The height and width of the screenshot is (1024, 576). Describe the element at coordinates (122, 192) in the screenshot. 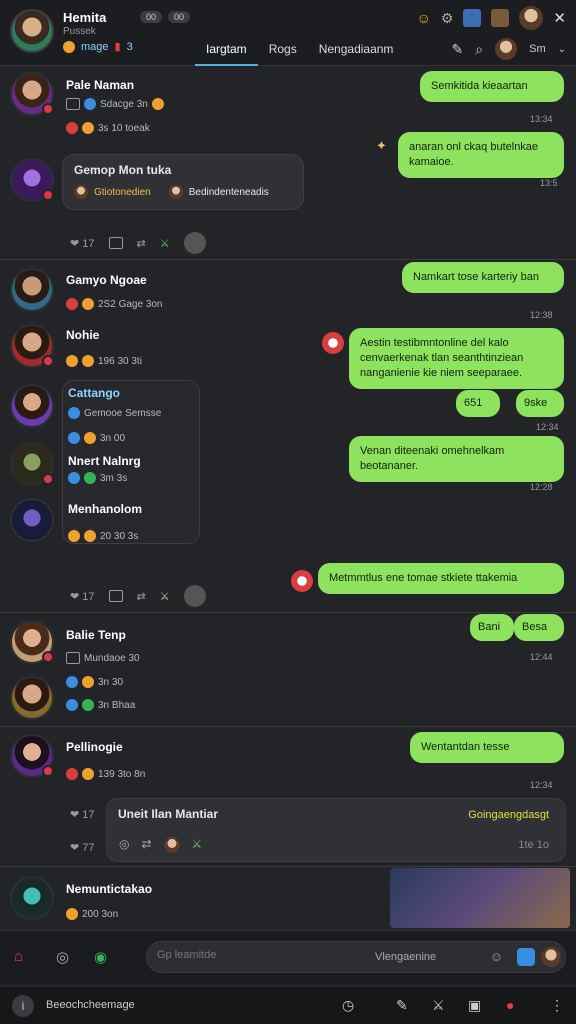

I see `card-sub: Gtiotonedien` at that location.